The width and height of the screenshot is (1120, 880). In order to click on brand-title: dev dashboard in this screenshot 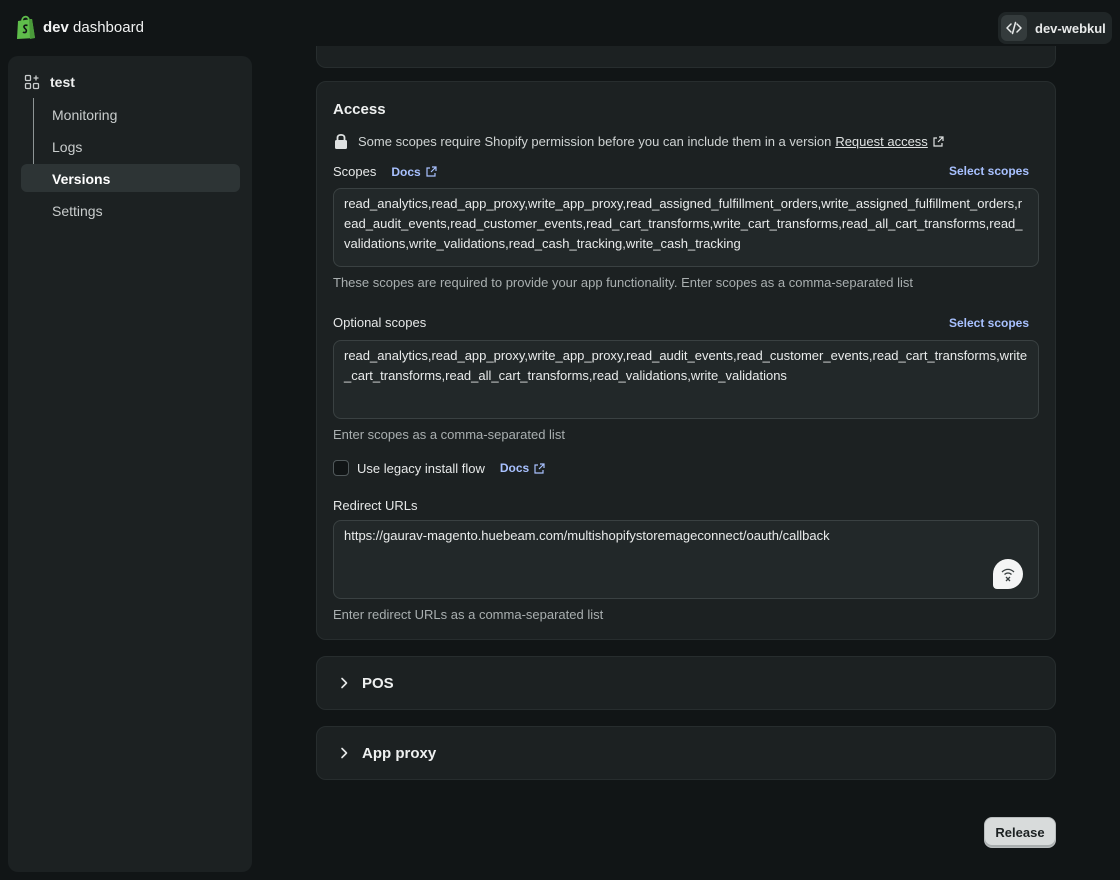, I will do `click(93, 27)`.